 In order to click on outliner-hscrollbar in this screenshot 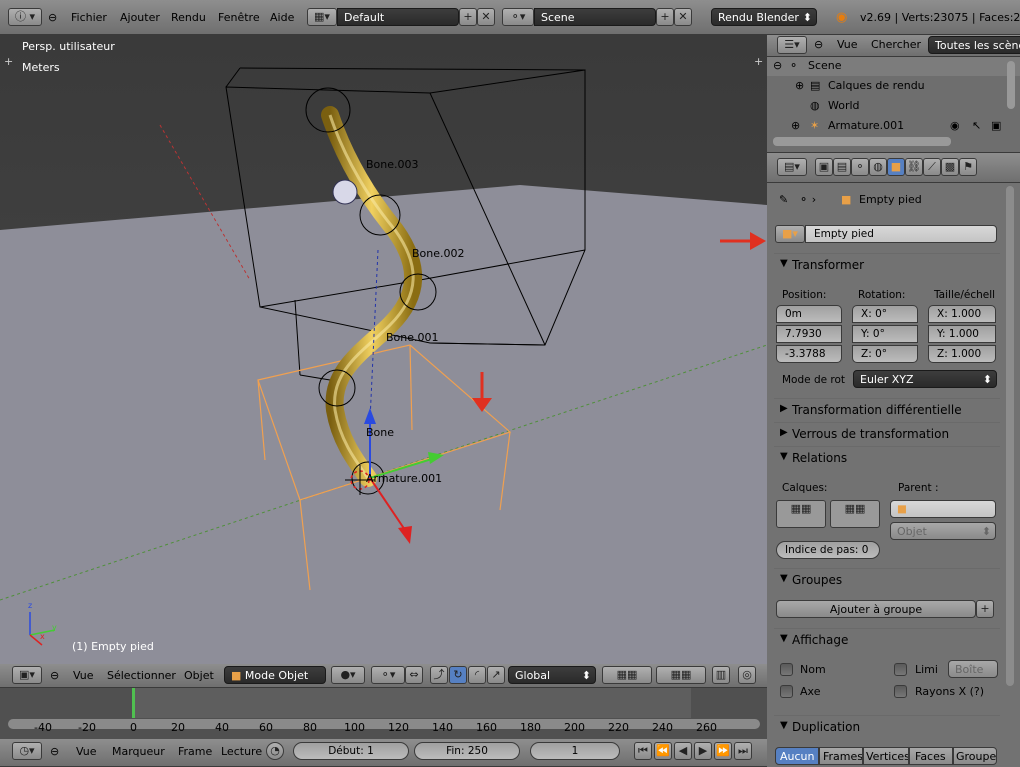, I will do `click(862, 141)`.